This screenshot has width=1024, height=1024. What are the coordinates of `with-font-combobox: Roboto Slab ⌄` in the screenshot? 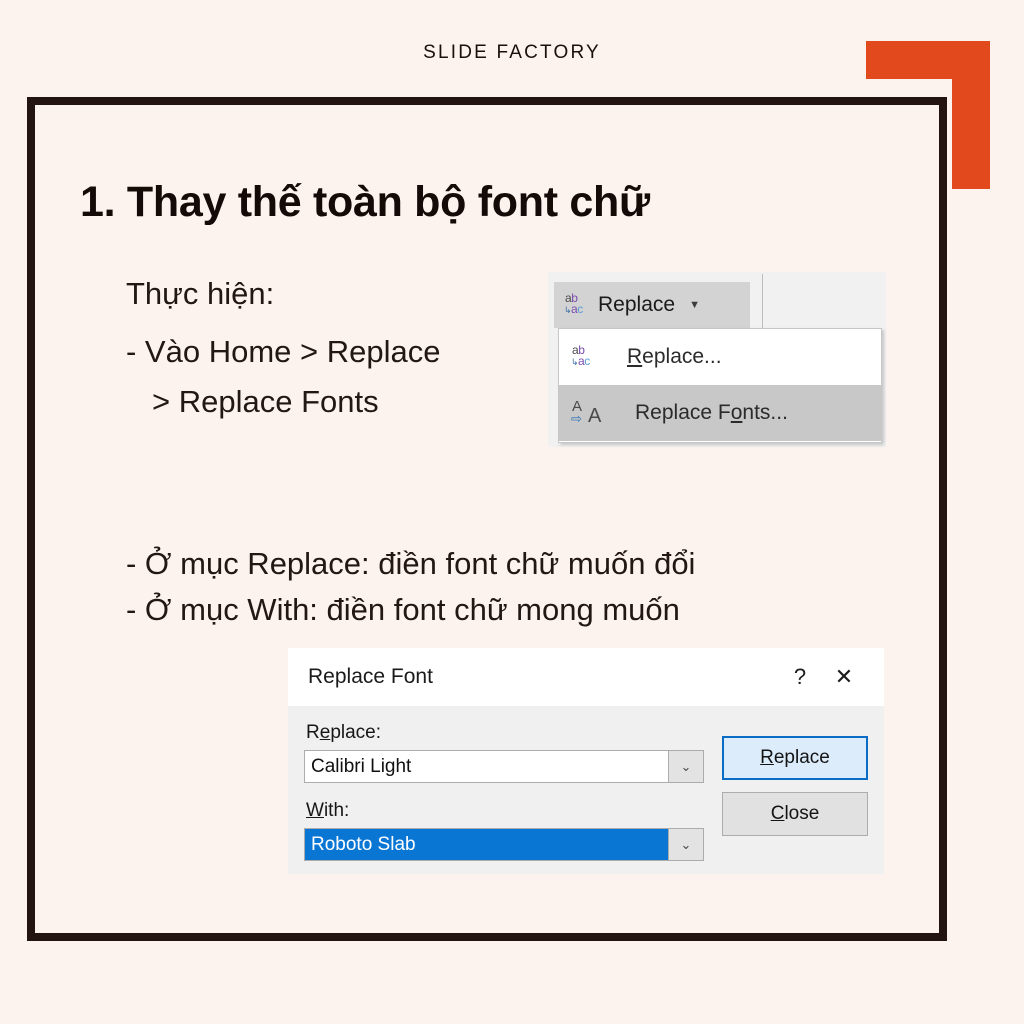 It's located at (504, 844).